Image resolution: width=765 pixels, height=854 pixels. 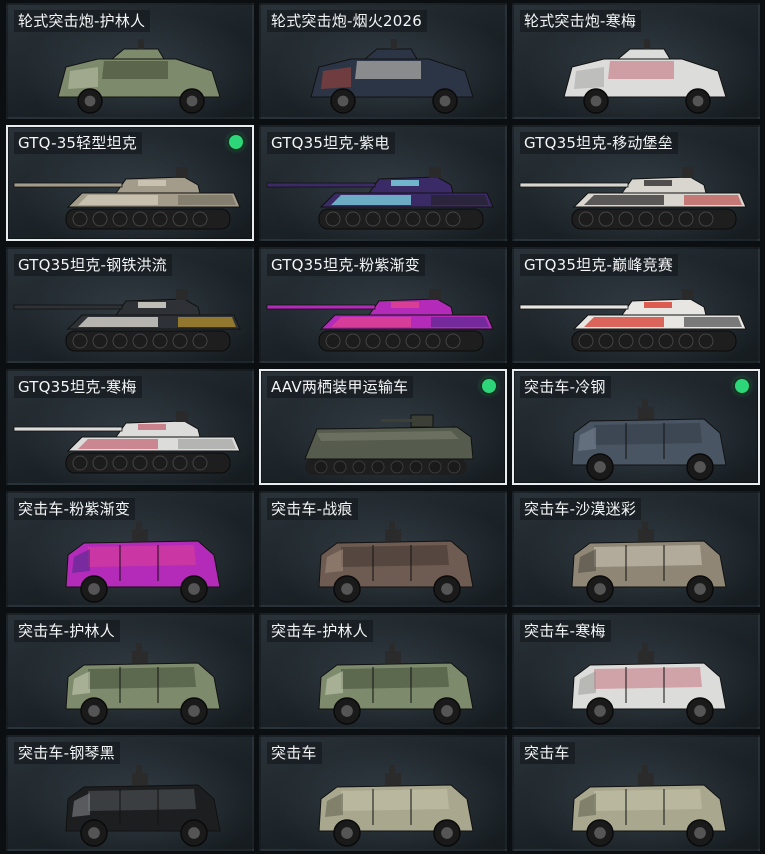 I want to click on vehicle-card-label: GTQ35坦克-寒梅, so click(x=78, y=387).